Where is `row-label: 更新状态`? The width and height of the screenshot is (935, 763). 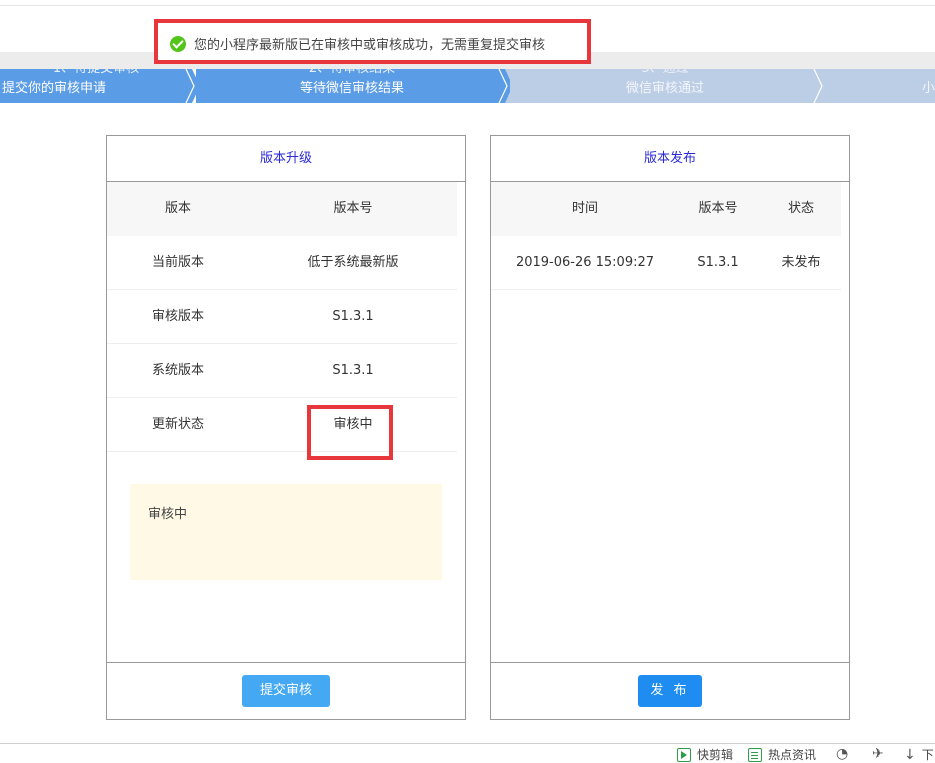
row-label: 更新状态 is located at coordinates (177, 424).